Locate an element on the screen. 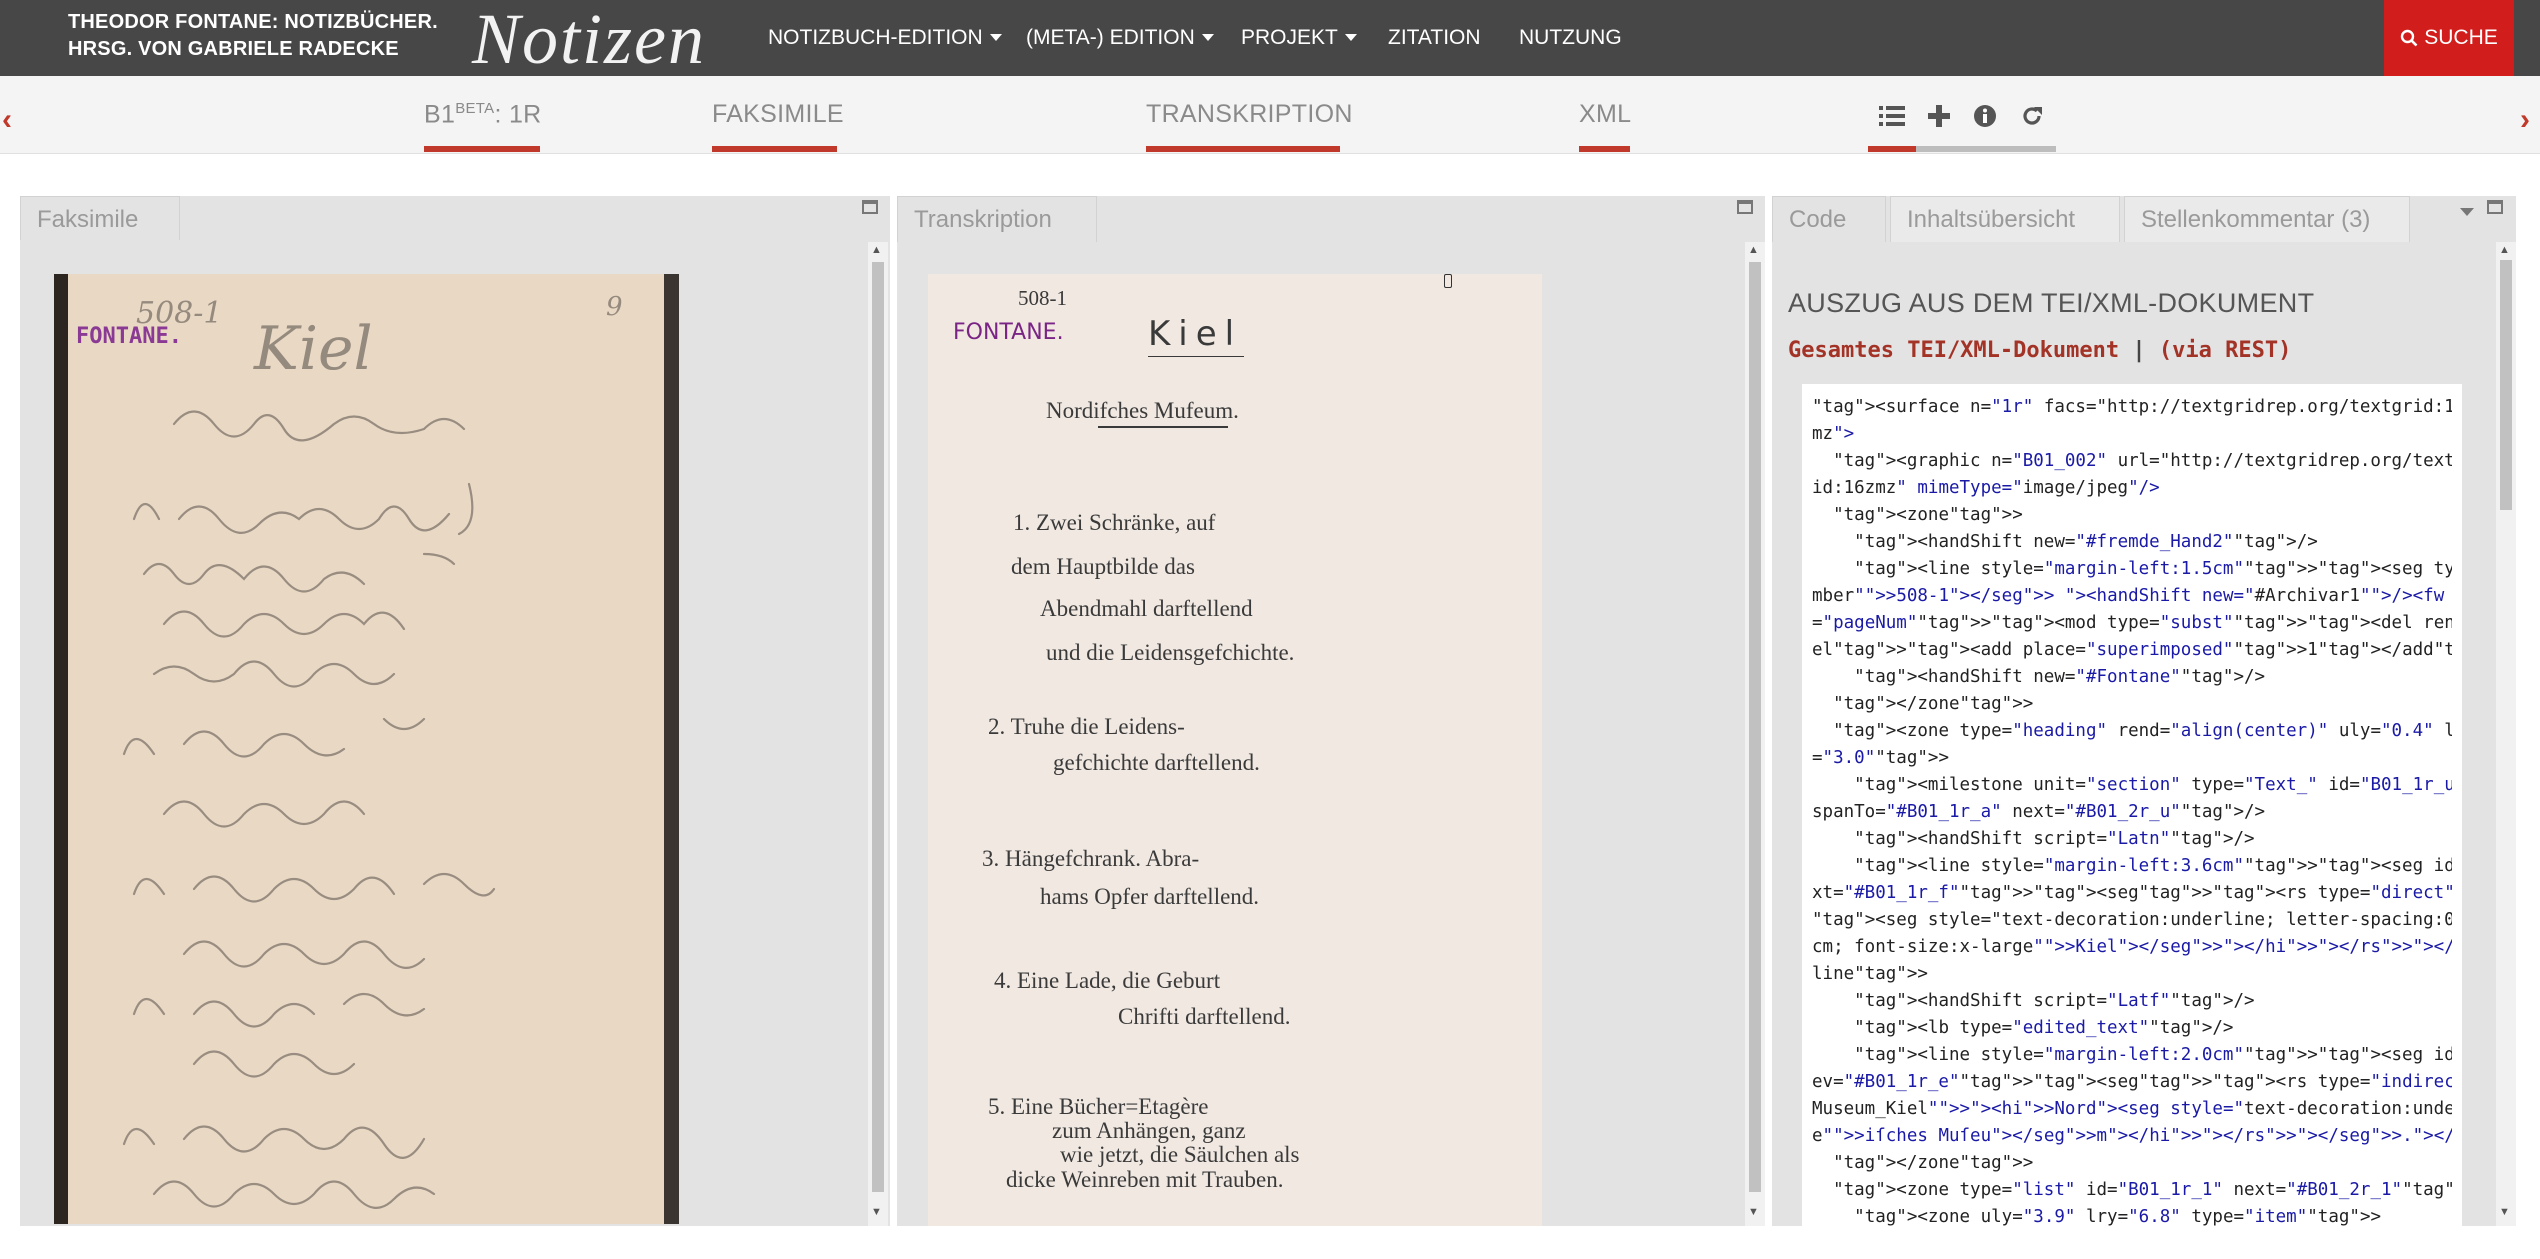 This screenshot has height=1259, width=2540. page-selector: B1BETA: 1R is located at coordinates (483, 114).